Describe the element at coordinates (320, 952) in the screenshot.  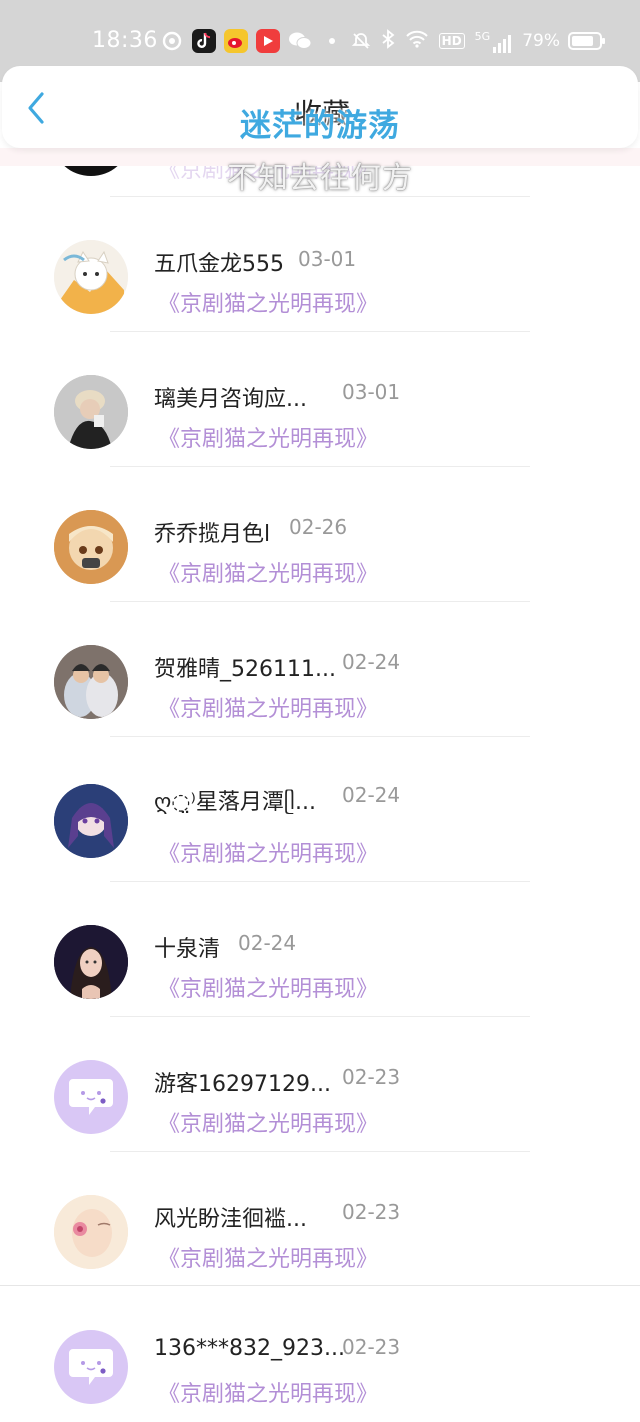
I see `list-item: 十泉清 02-24 《京剧猫之光明再现》` at that location.